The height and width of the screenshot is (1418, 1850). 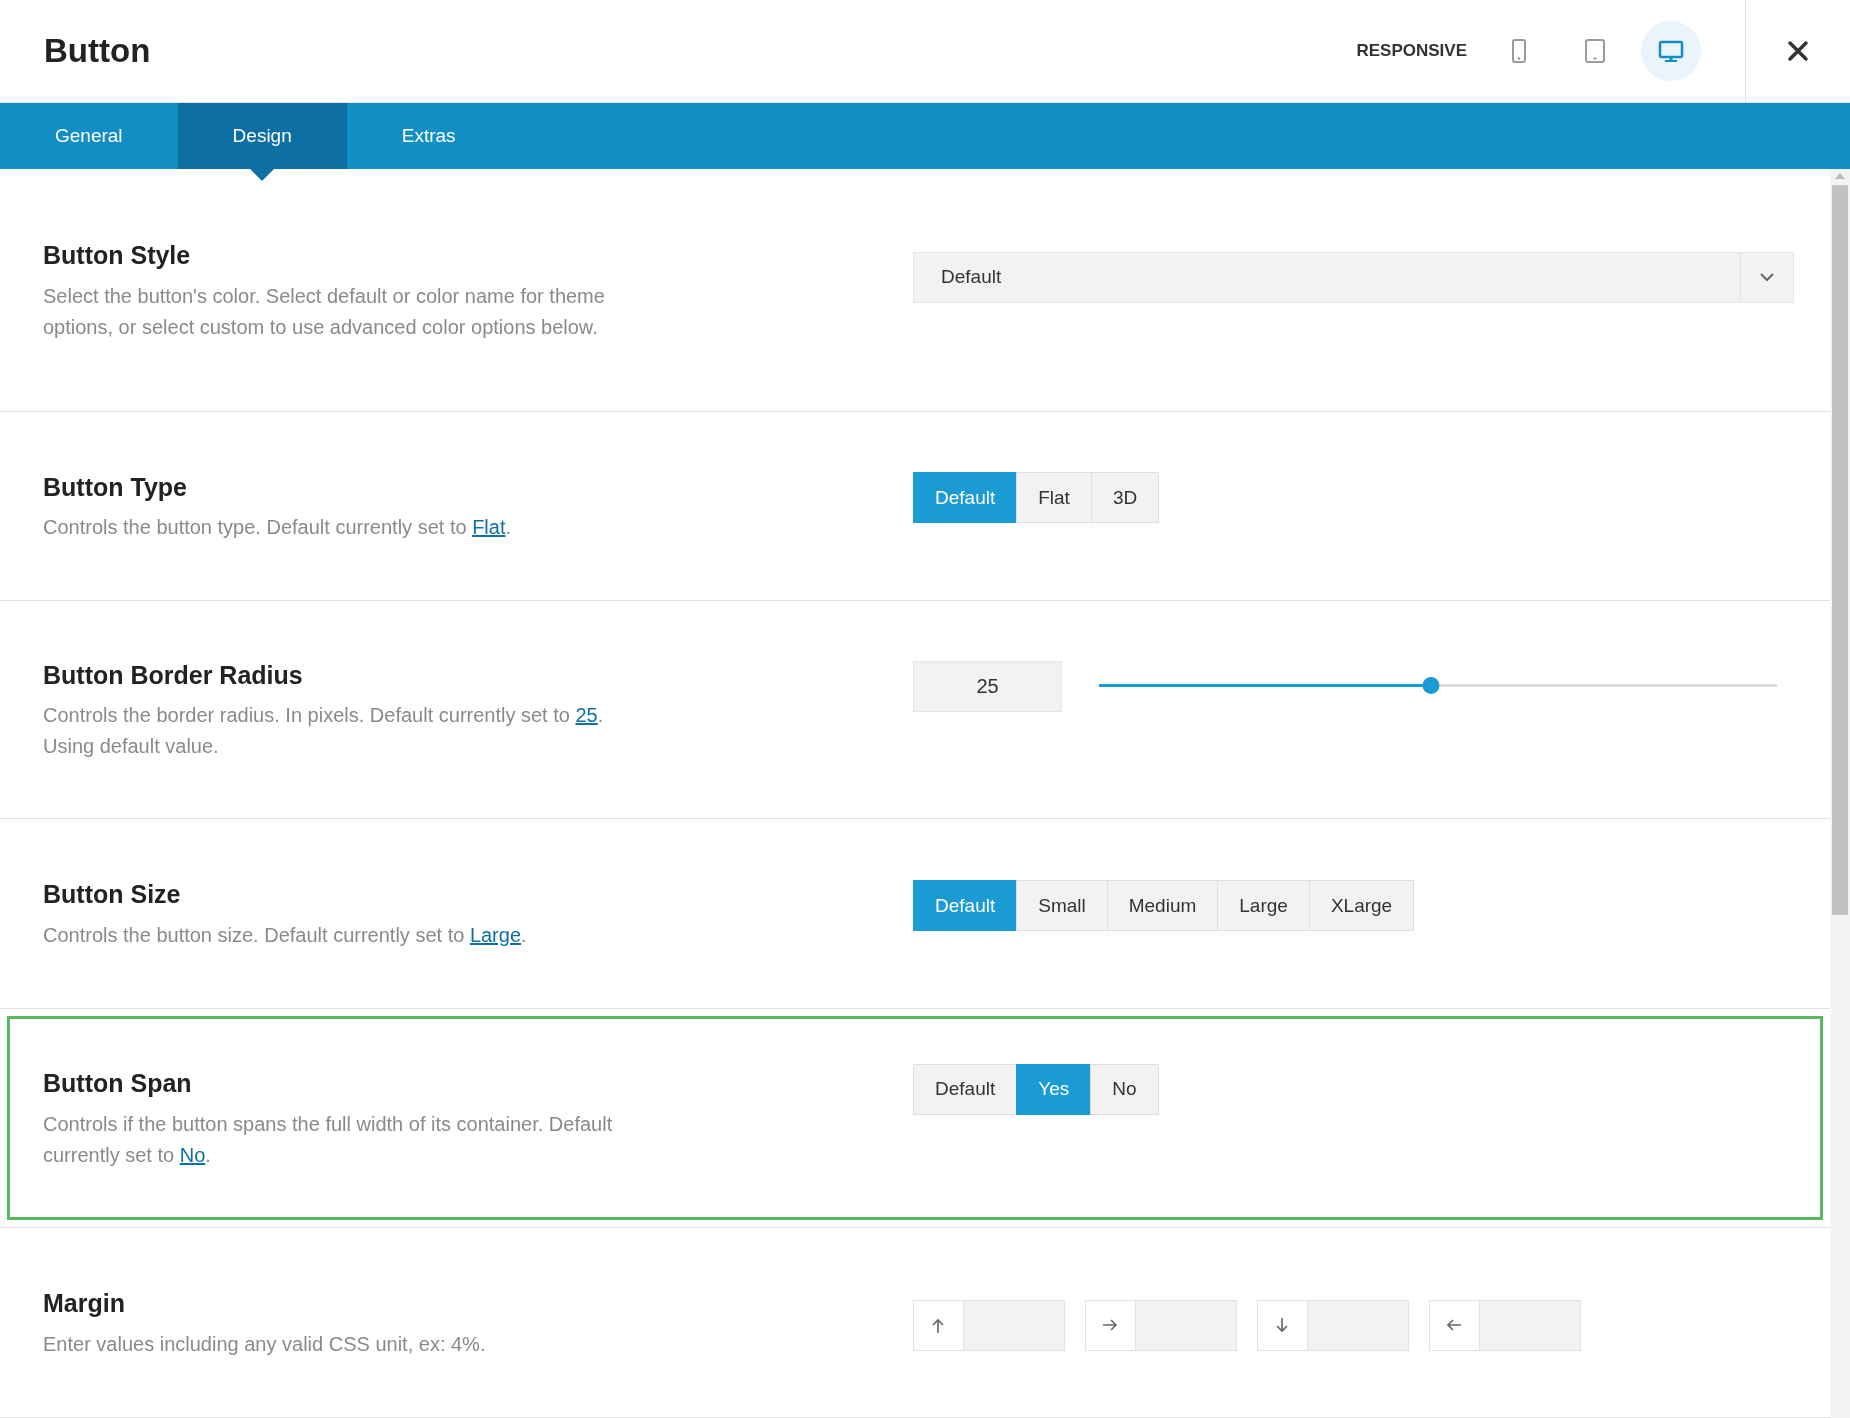 What do you see at coordinates (278, 528) in the screenshot?
I see `setting-description: Controls the button type. Default currently set to Flat.` at bounding box center [278, 528].